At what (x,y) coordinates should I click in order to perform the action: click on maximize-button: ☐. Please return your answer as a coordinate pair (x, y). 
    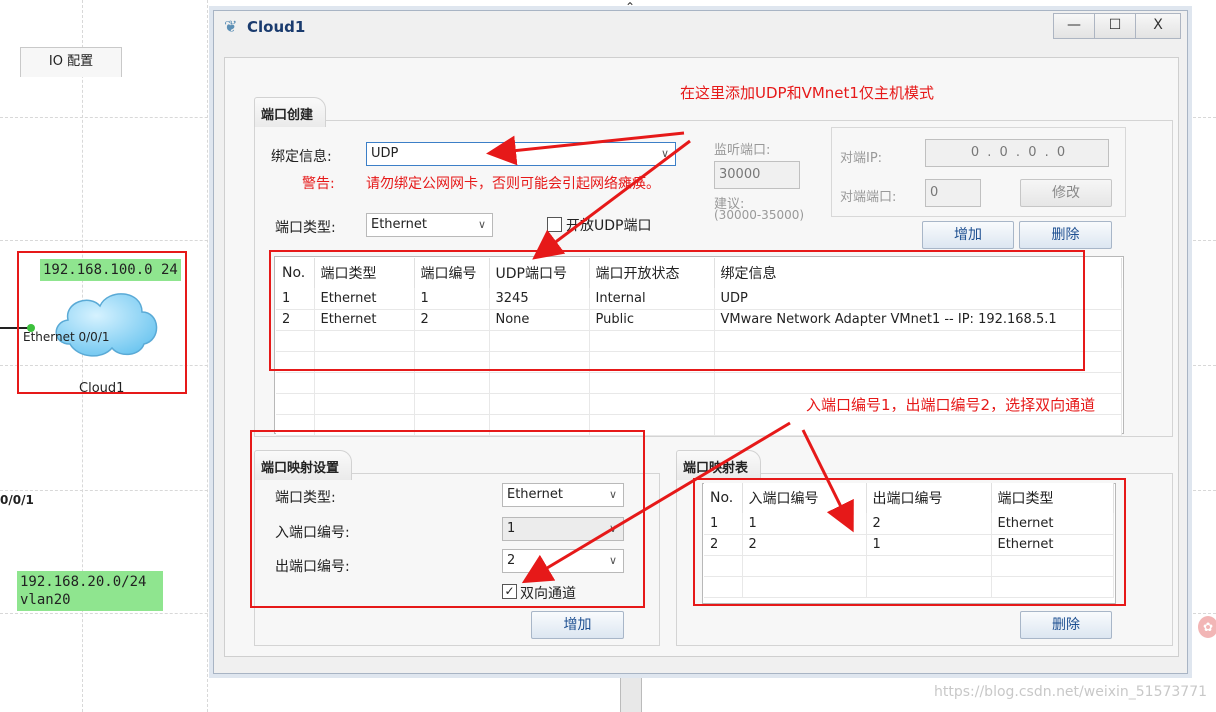
    Looking at the image, I should click on (1115, 26).